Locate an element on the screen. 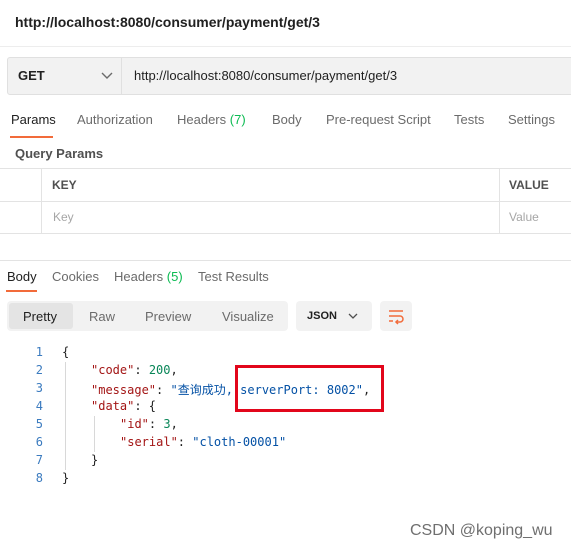 Image resolution: width=571 pixels, height=551 pixels. view-mode-raw: Raw is located at coordinates (102, 316).